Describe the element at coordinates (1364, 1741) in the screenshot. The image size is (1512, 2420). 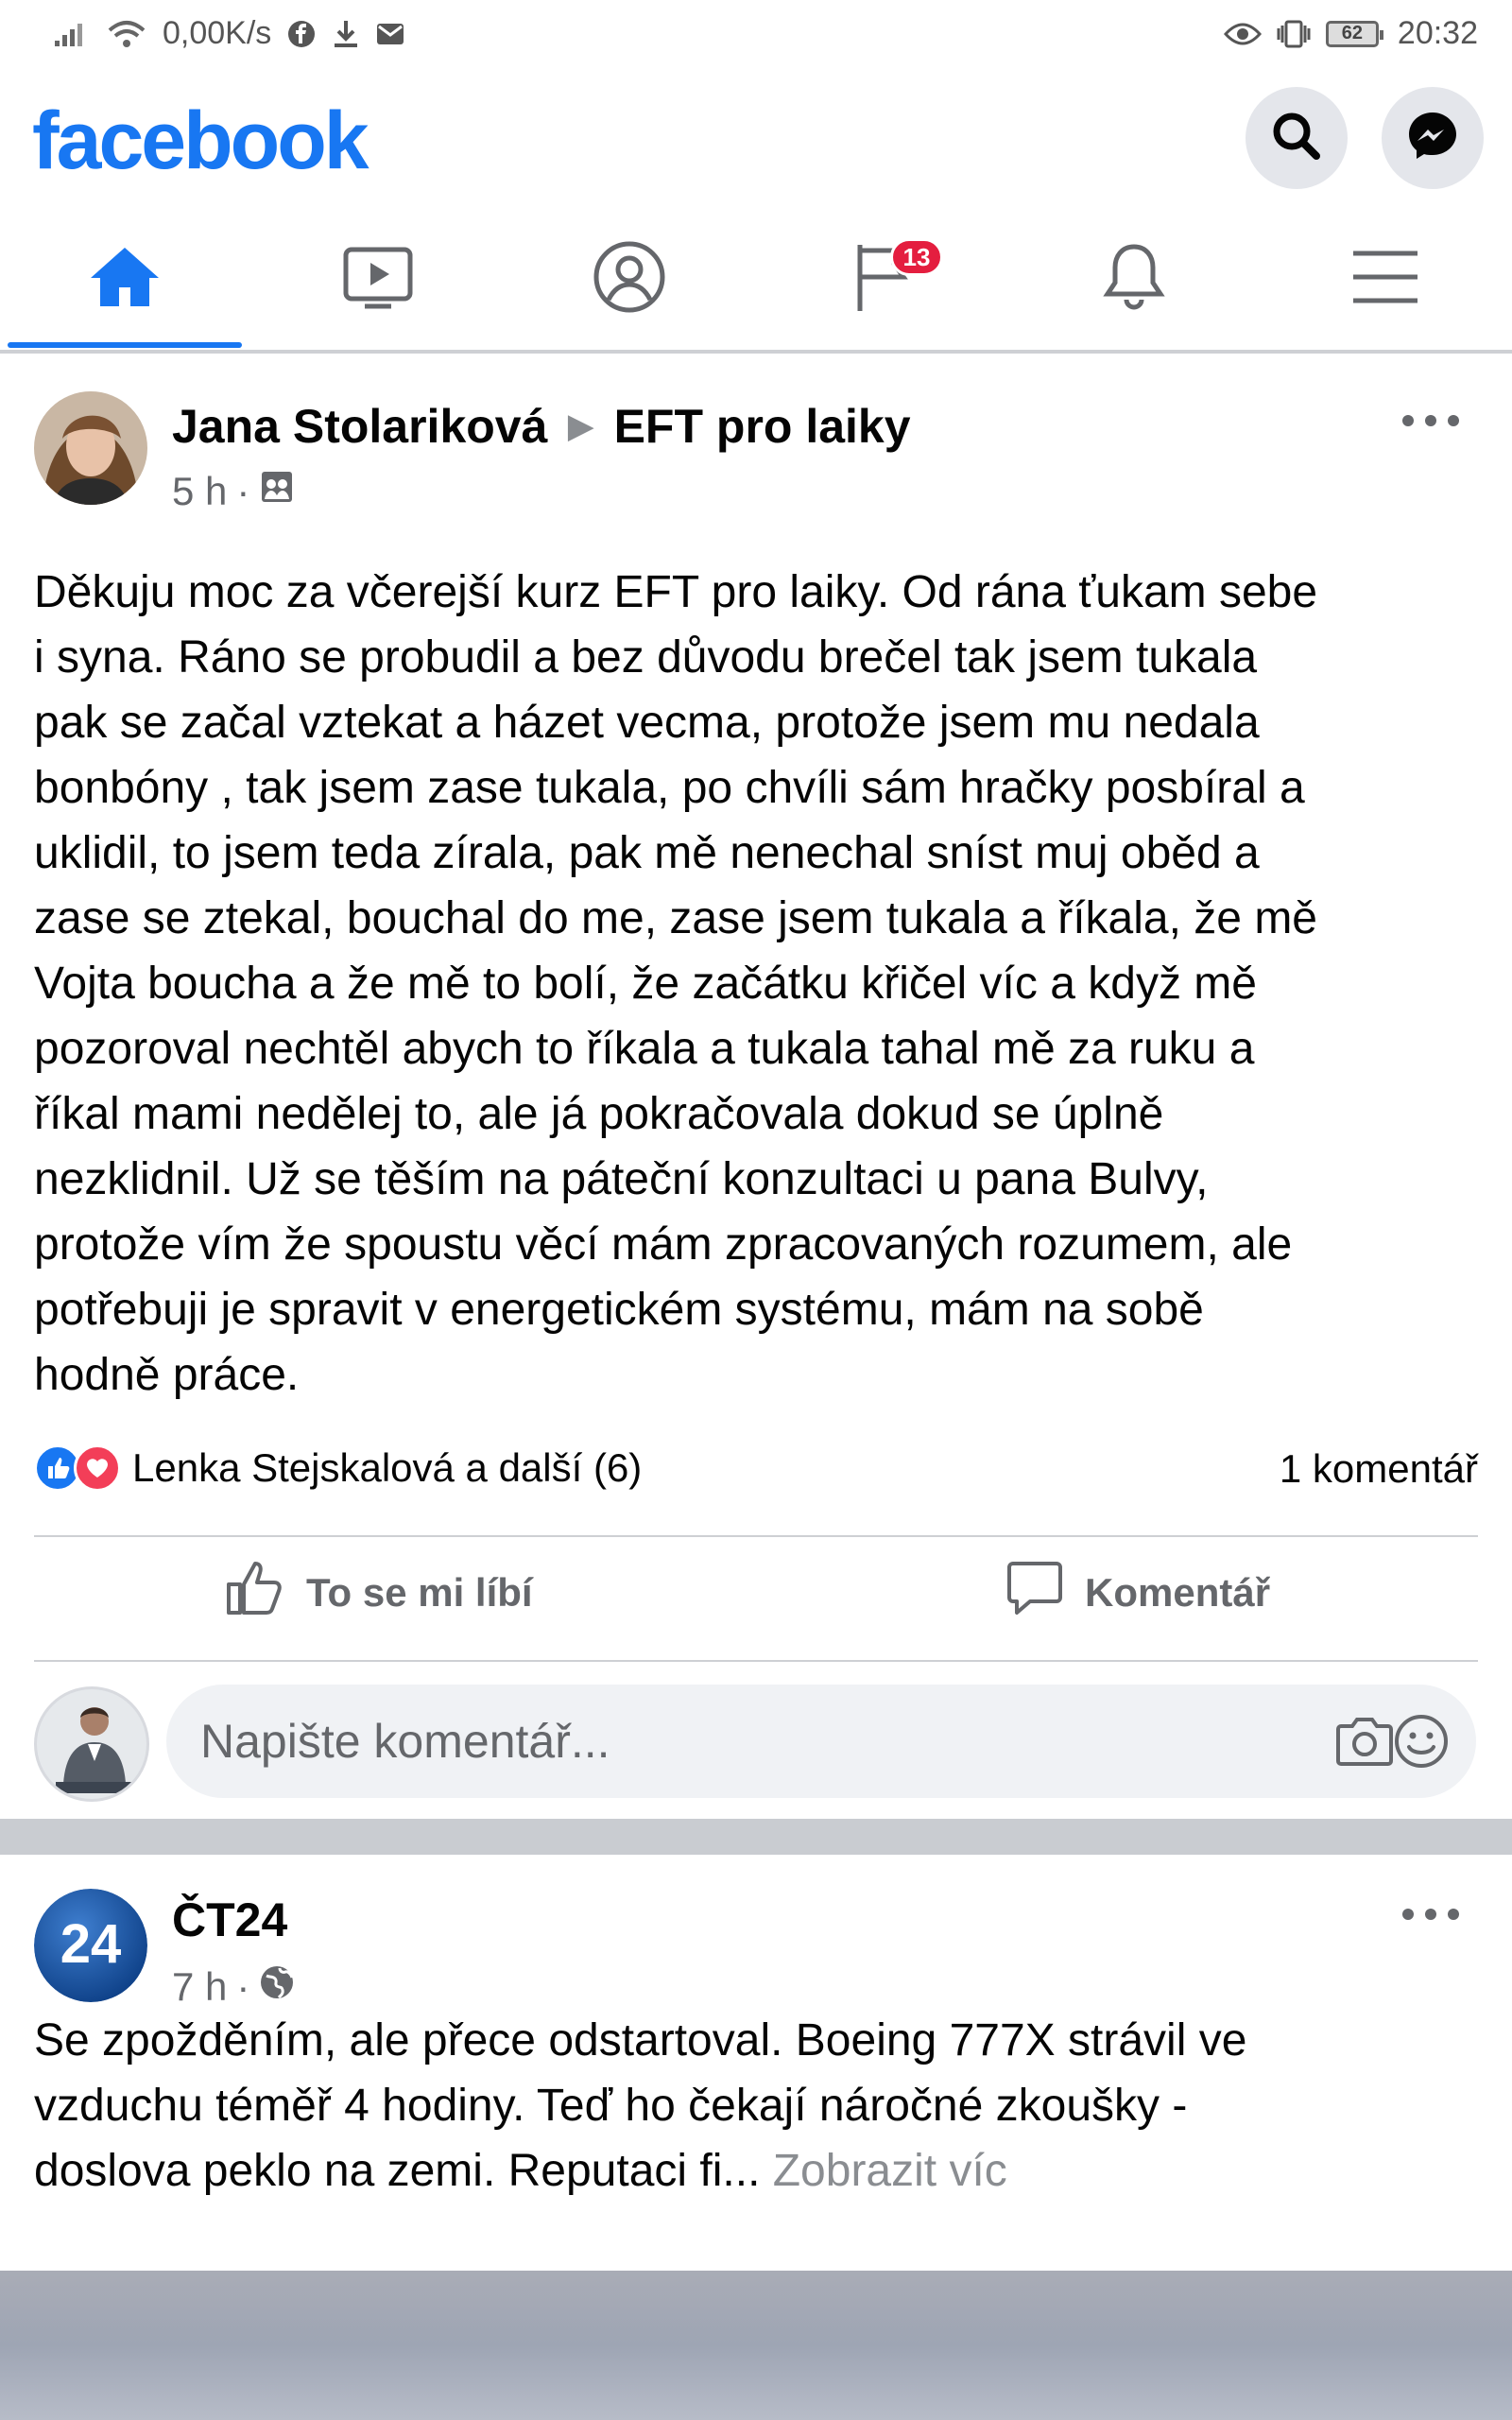
I see `camera-icon` at that location.